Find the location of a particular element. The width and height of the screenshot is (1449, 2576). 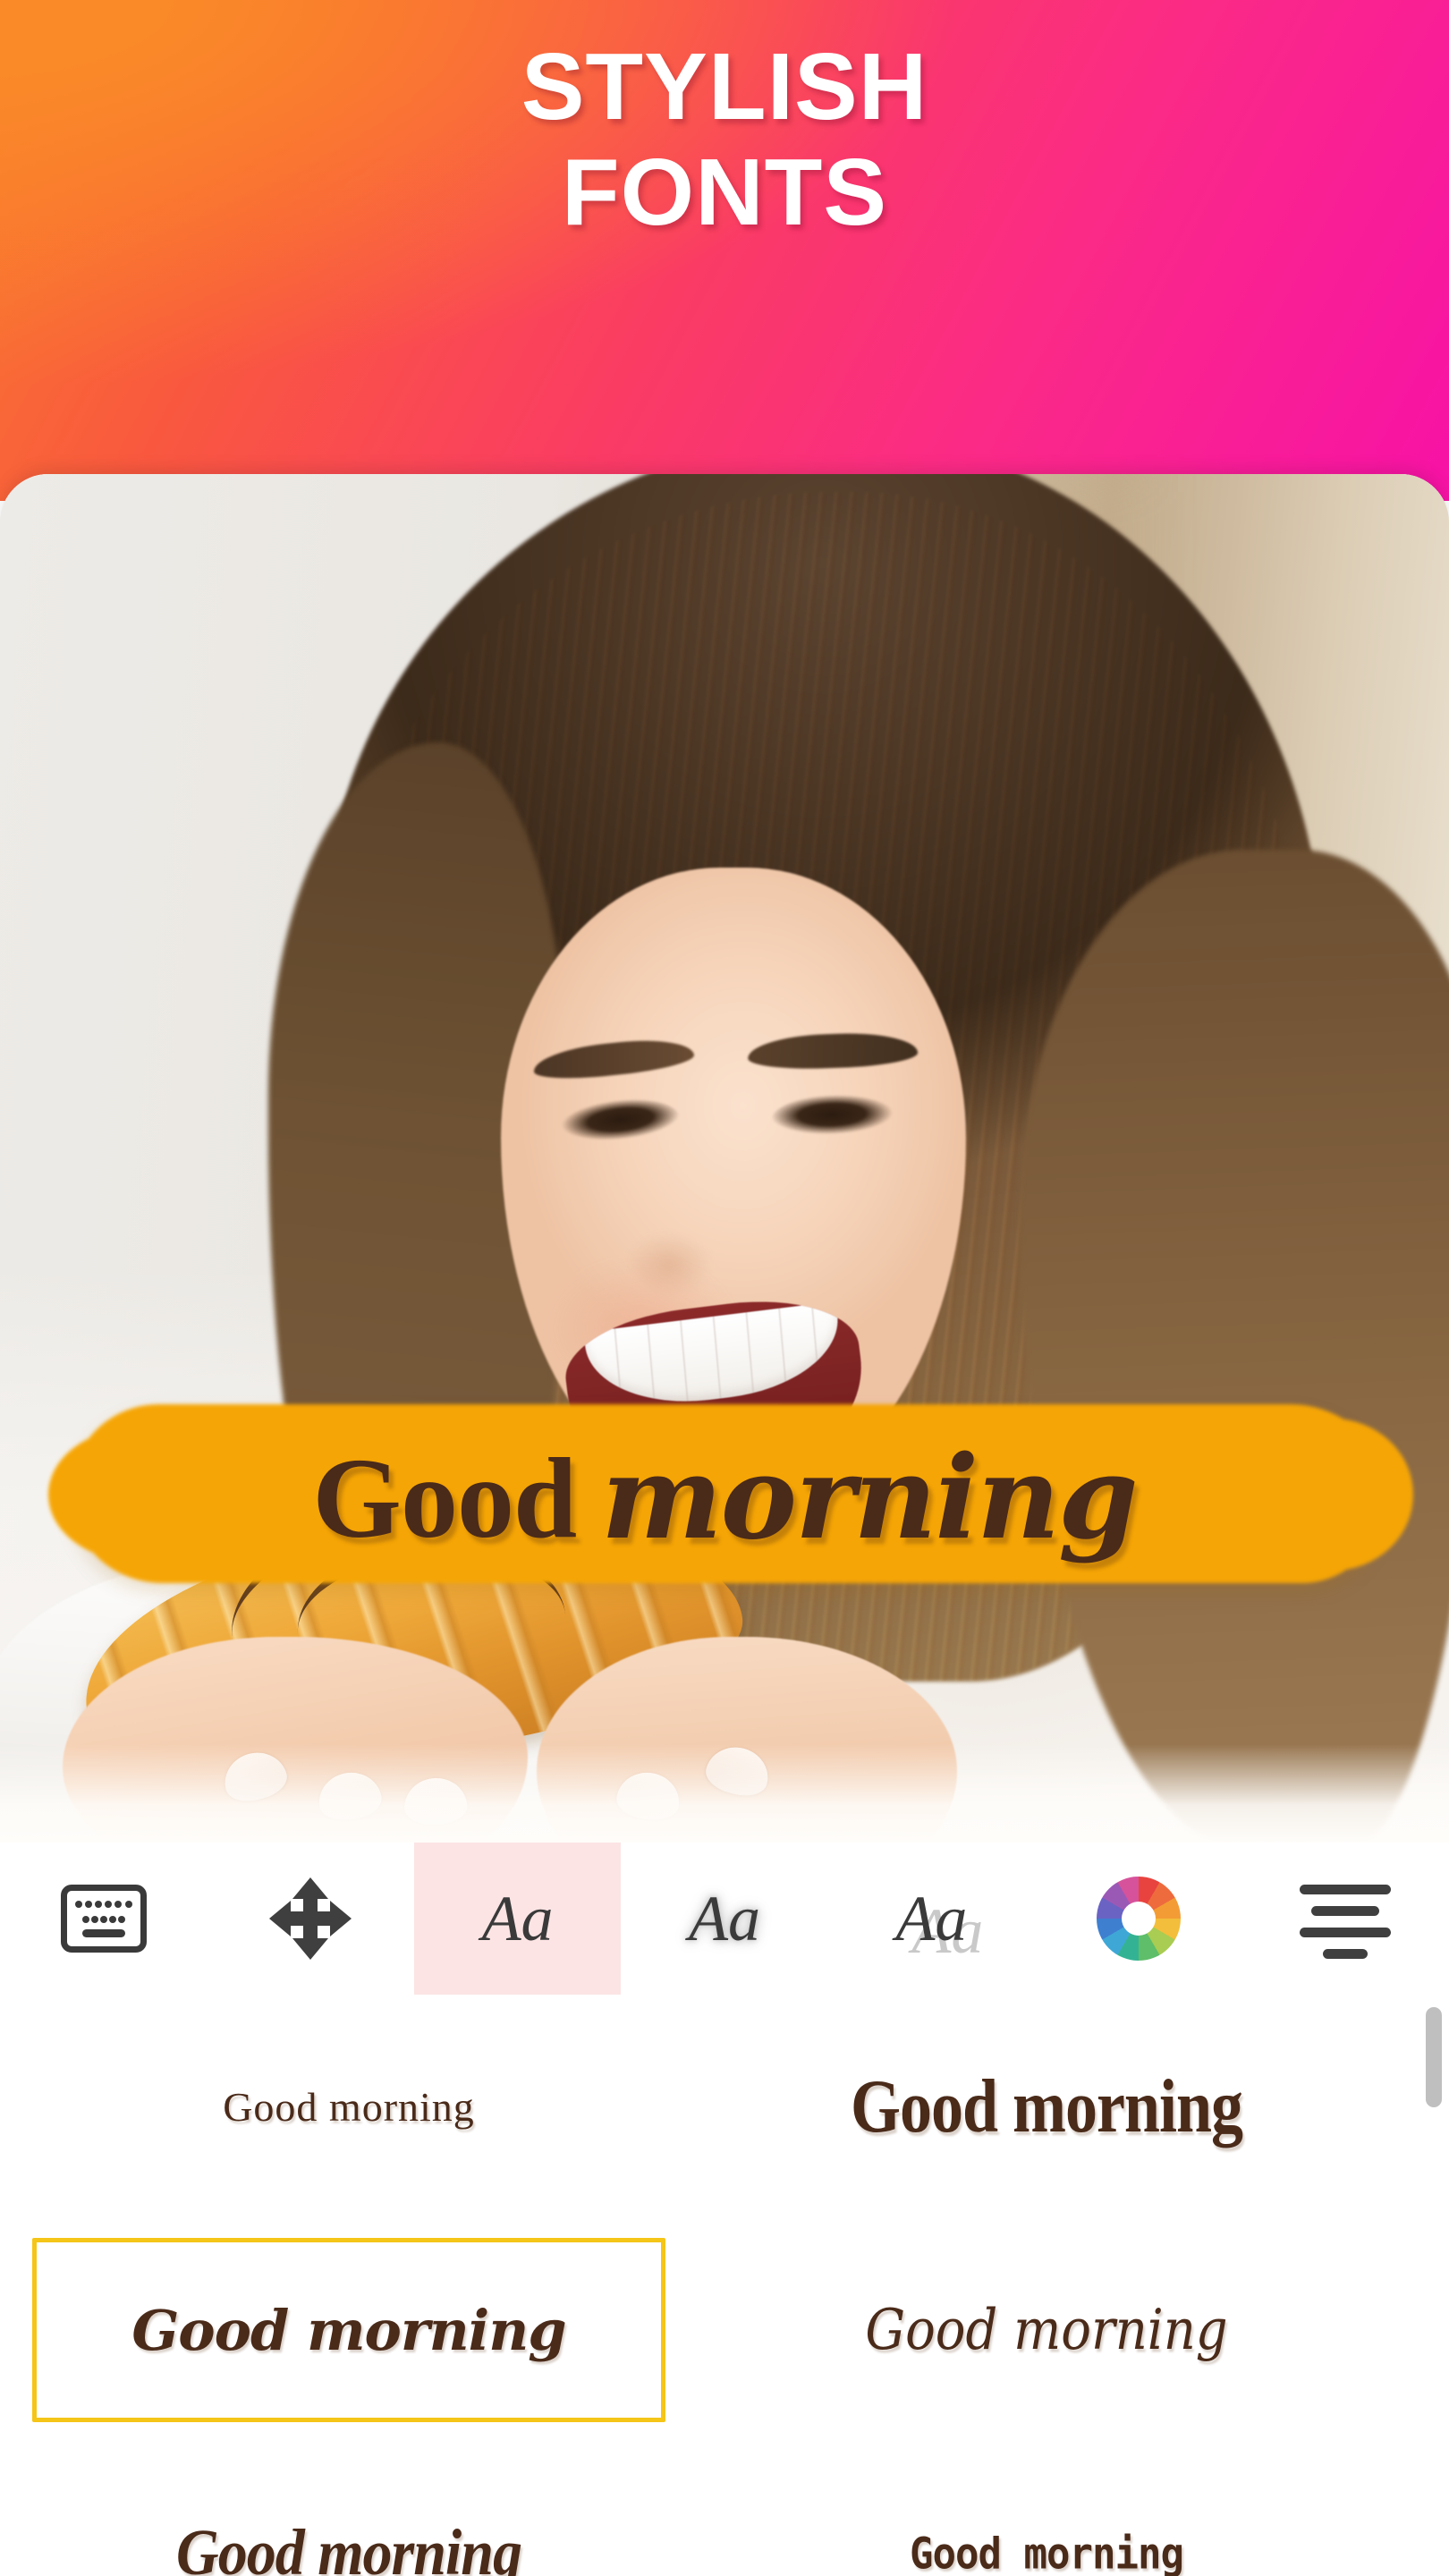

toolbar-item-font-style-glow: Aa is located at coordinates (724, 1919).